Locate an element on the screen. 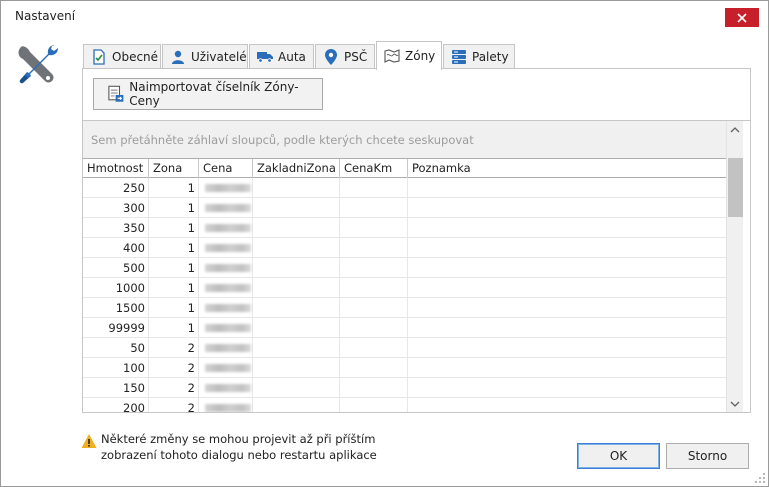 This screenshot has width=769, height=487. import-zones-button: Naimportovat číselník Zóny-Ceny is located at coordinates (208, 94).